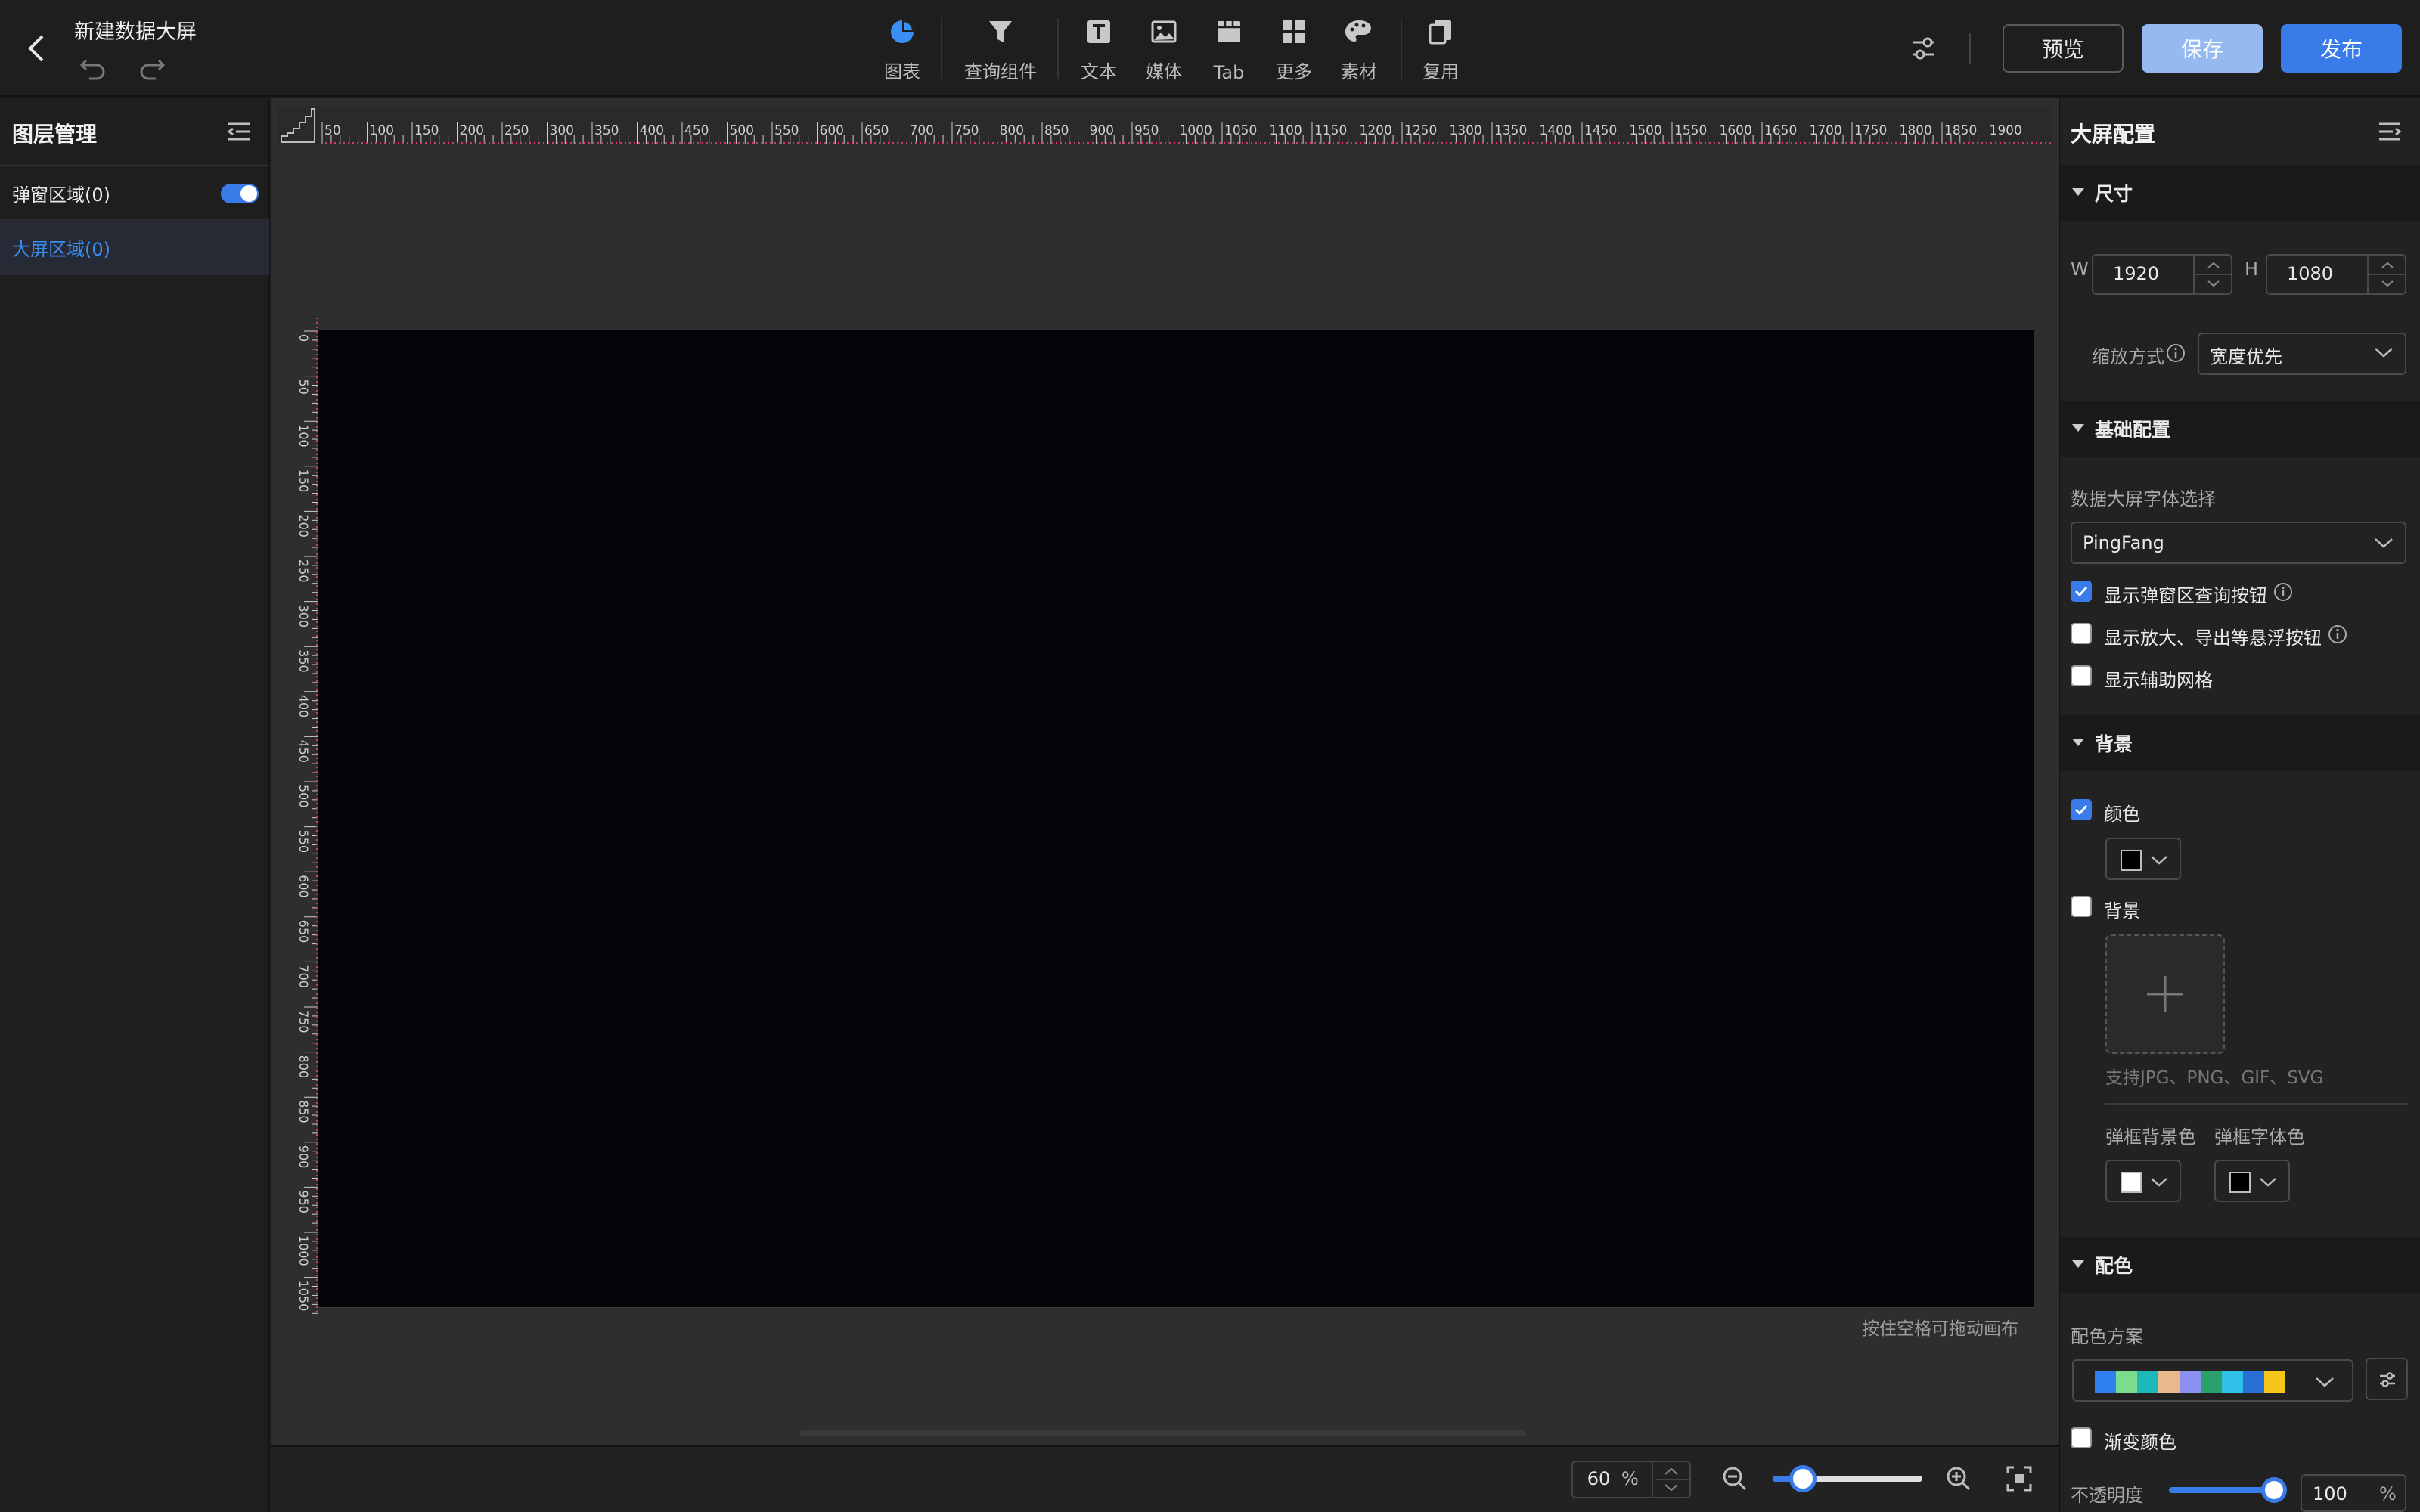 Image resolution: width=2420 pixels, height=1512 pixels. Describe the element at coordinates (303, 1157) in the screenshot. I see `ruler-tick-label: 900` at that location.